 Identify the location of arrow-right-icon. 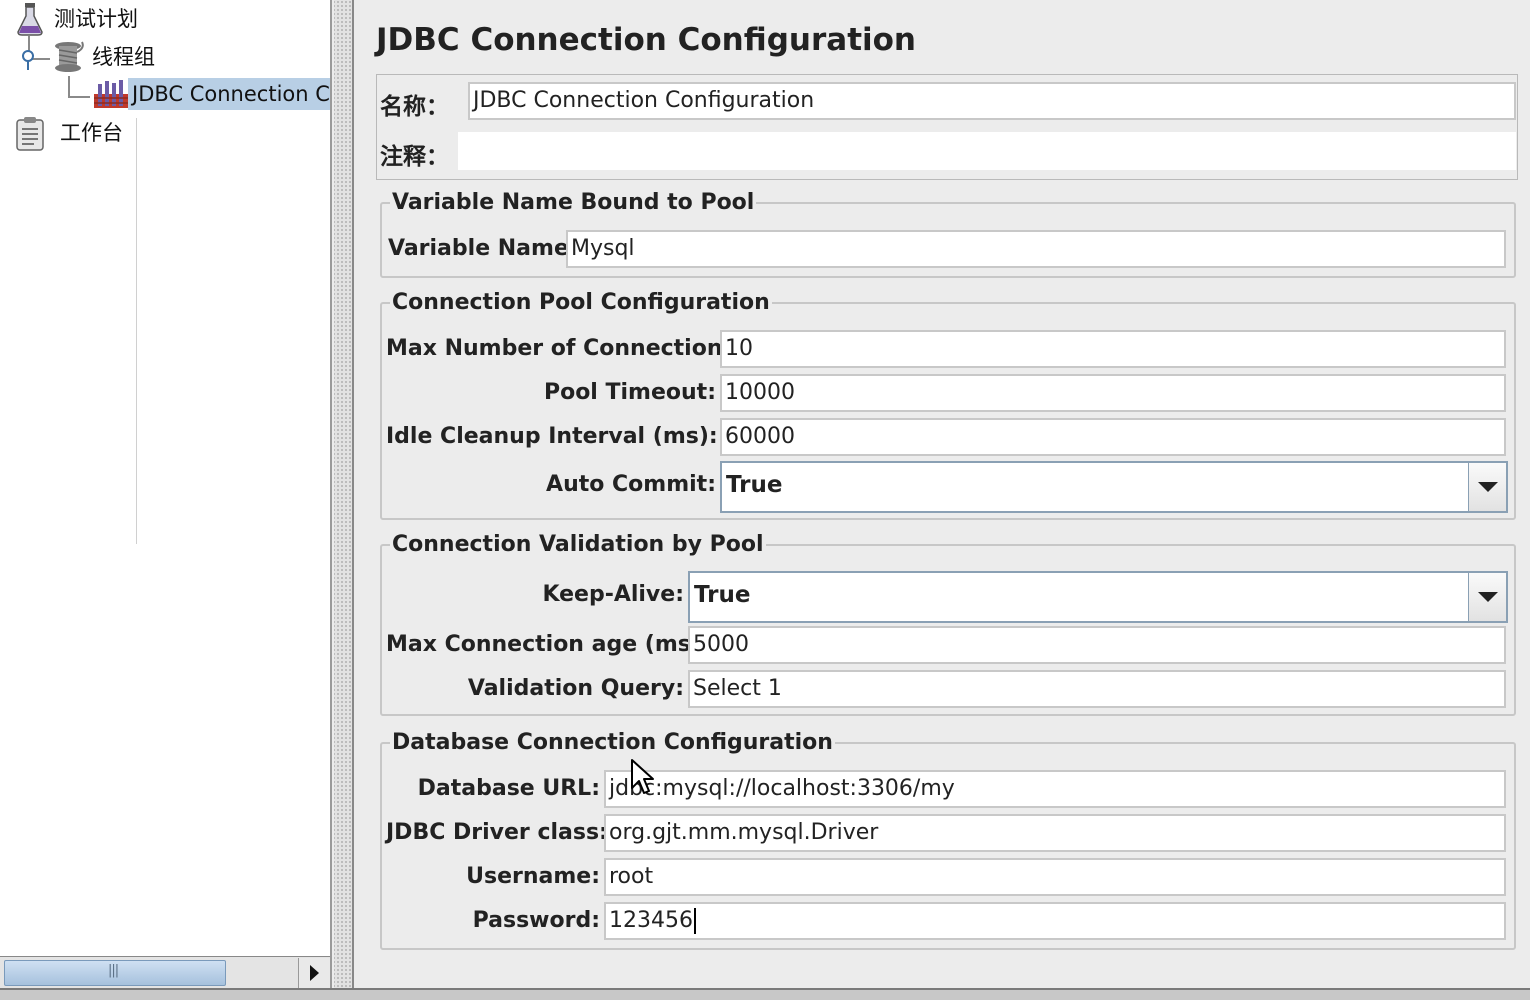
(314, 973).